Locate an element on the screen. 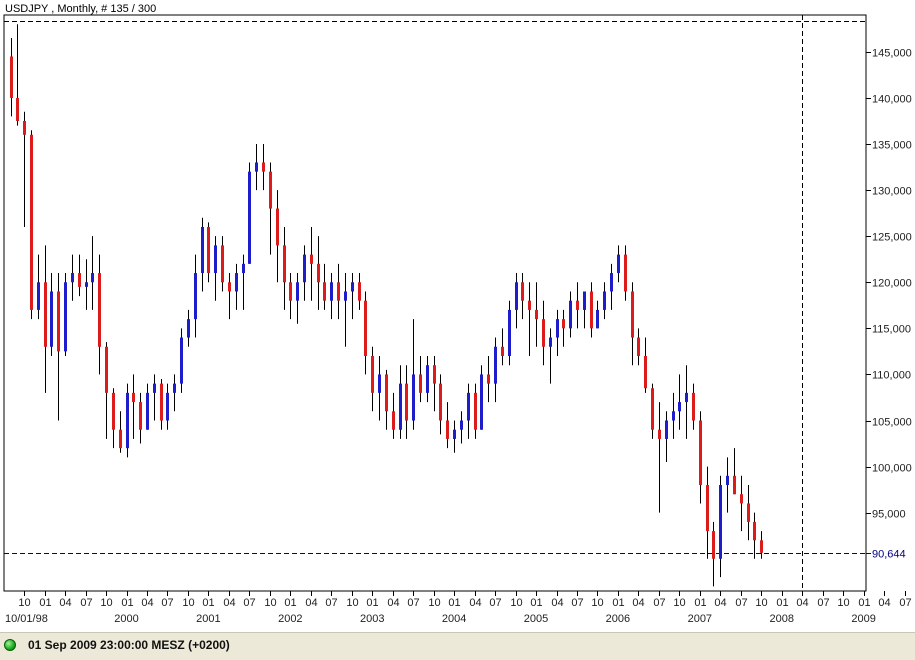 The width and height of the screenshot is (915, 660). year-label: 2004 is located at coordinates (454, 619).